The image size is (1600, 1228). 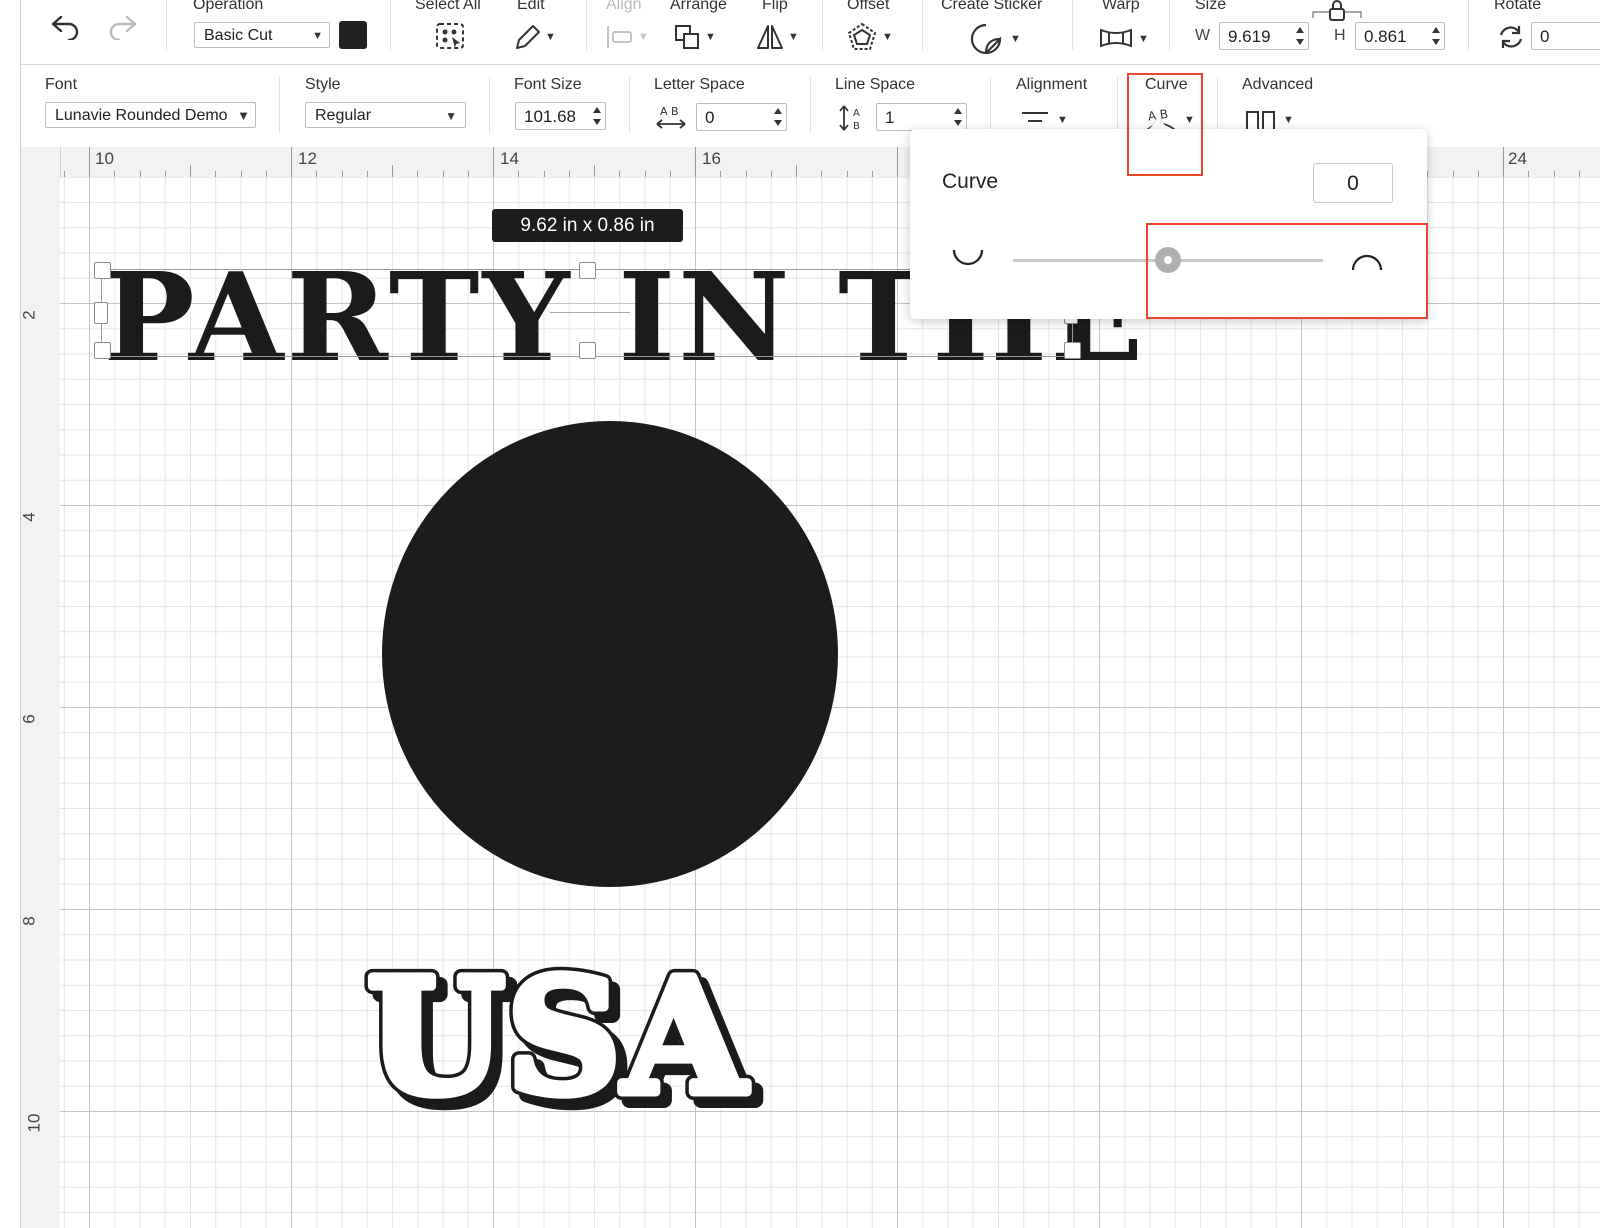 I want to click on curve-value-input: 0, so click(x=1353, y=183).